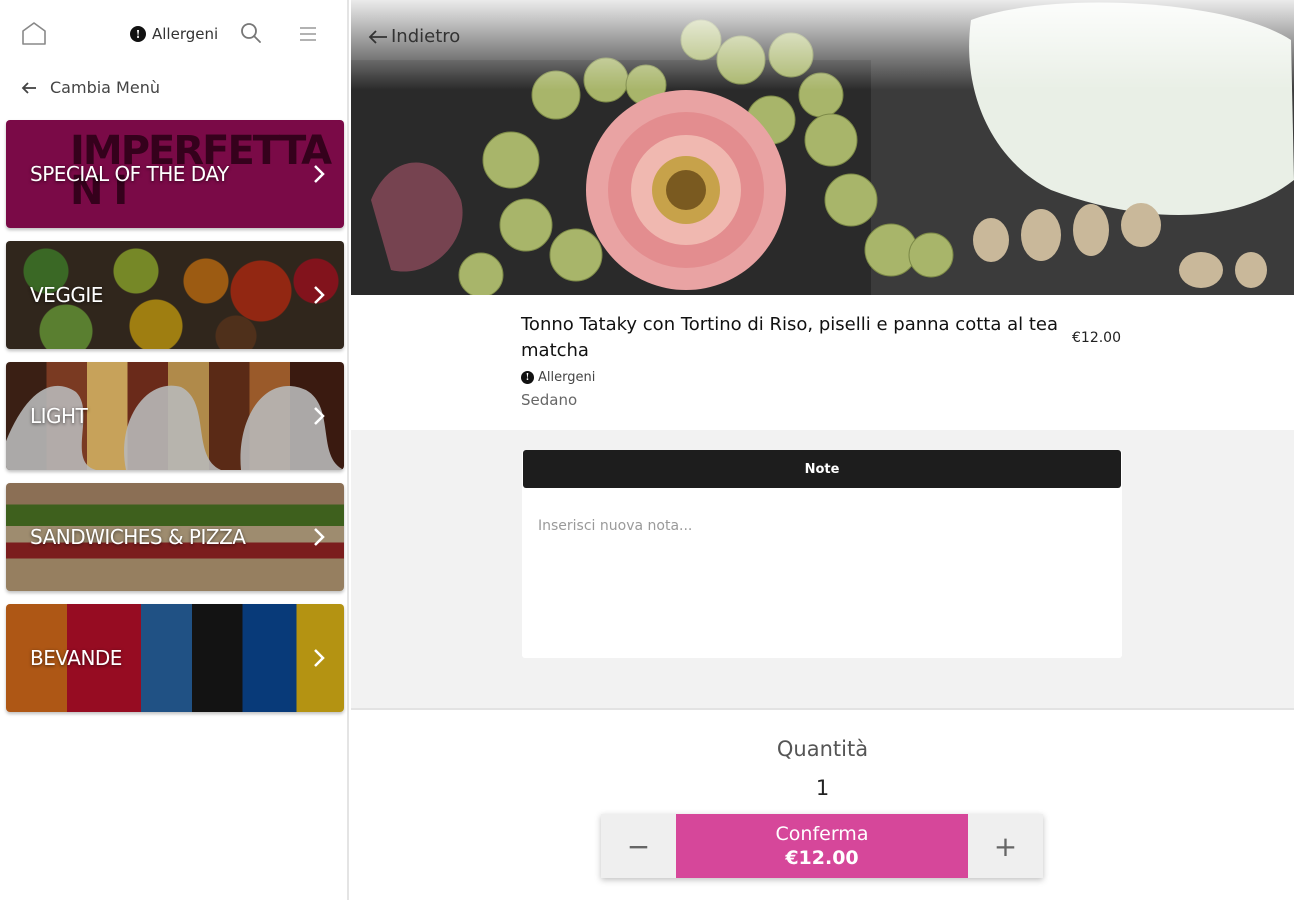  I want to click on change-menu-label: Cambia Menù, so click(105, 87).